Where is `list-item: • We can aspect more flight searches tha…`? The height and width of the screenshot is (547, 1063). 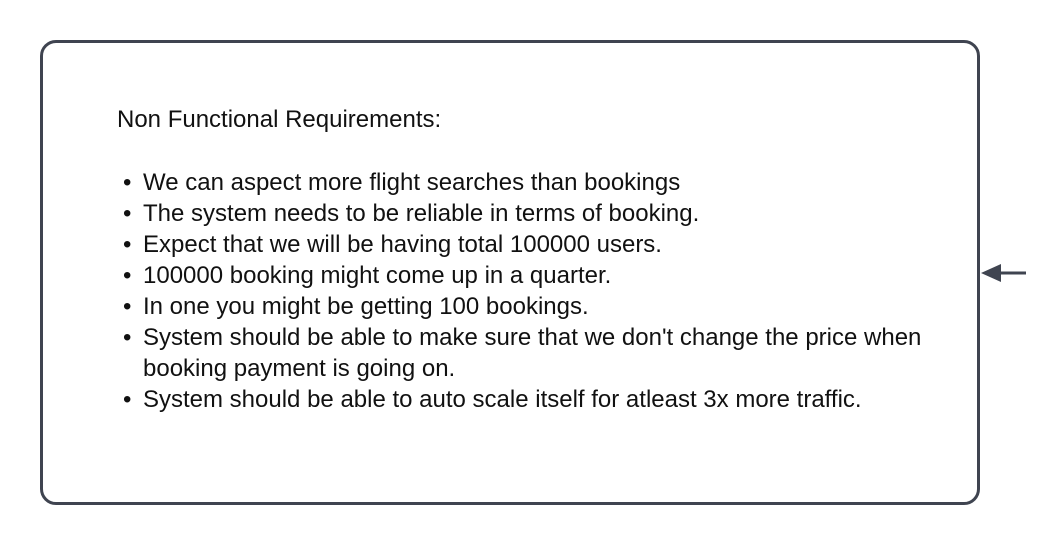
list-item: • We can aspect more flight searches tha… is located at coordinates (533, 182).